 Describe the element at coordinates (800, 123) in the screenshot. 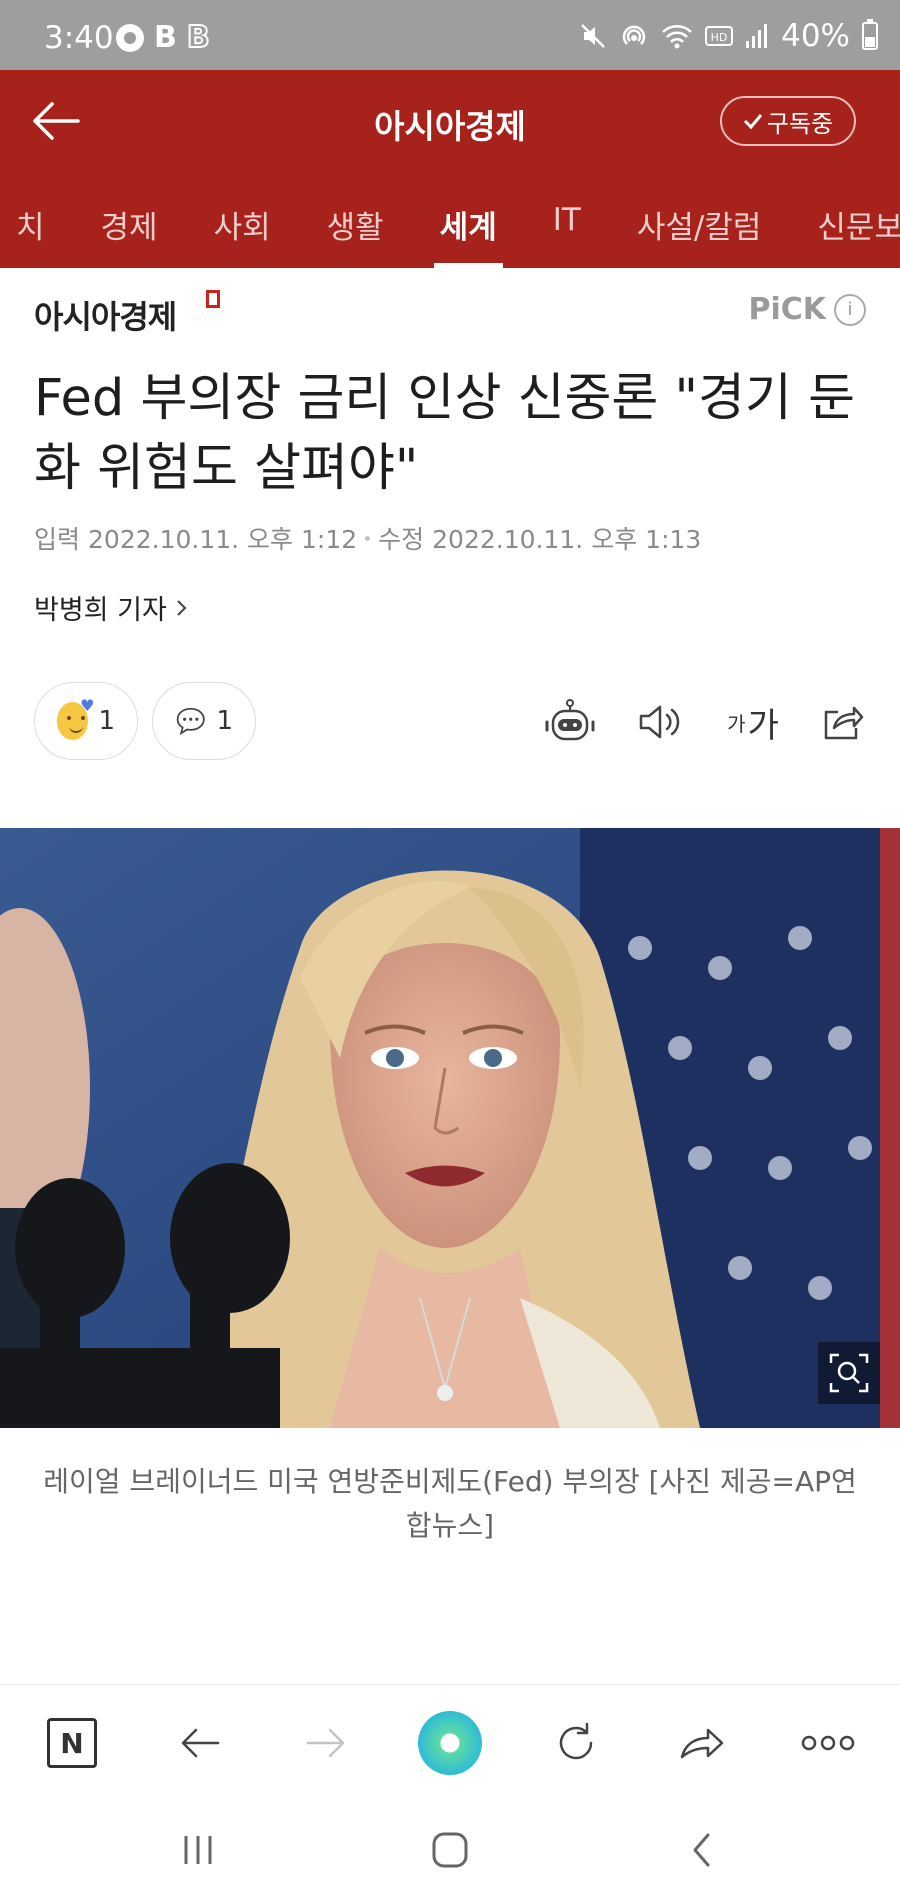

I see `subscribe-label: 구독중` at that location.